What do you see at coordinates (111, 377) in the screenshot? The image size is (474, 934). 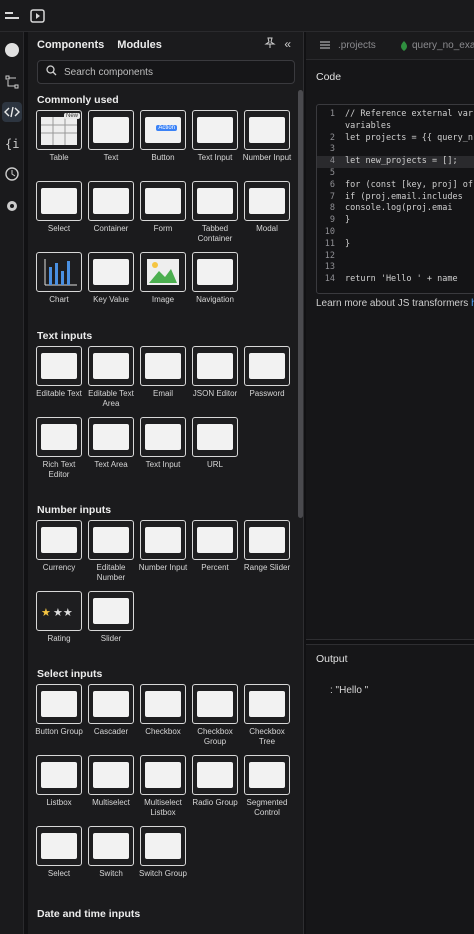 I see `component-tile: Editable Text Area` at bounding box center [111, 377].